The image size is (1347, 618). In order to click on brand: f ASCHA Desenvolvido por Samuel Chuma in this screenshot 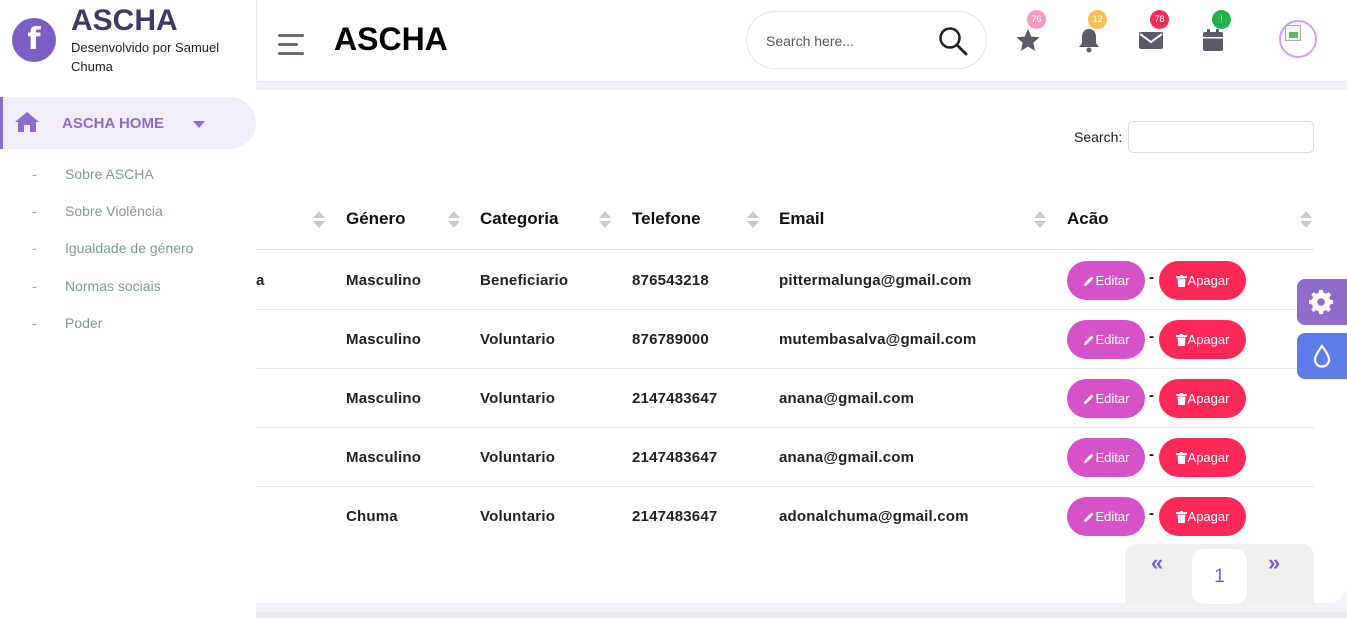, I will do `click(132, 44)`.